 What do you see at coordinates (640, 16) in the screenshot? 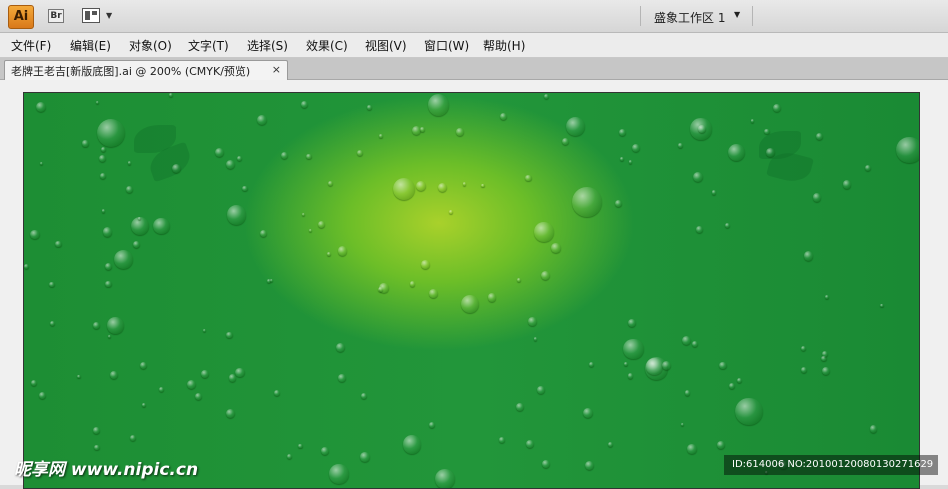
I see `divider` at bounding box center [640, 16].